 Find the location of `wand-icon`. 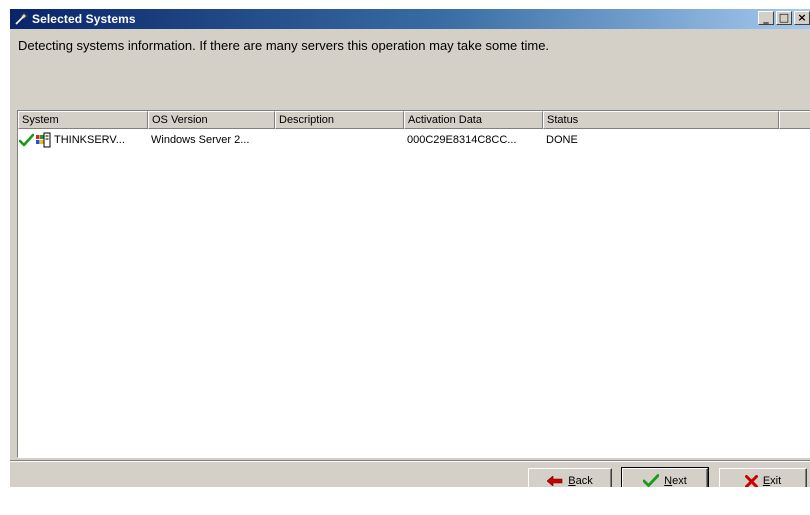

wand-icon is located at coordinates (21, 19).